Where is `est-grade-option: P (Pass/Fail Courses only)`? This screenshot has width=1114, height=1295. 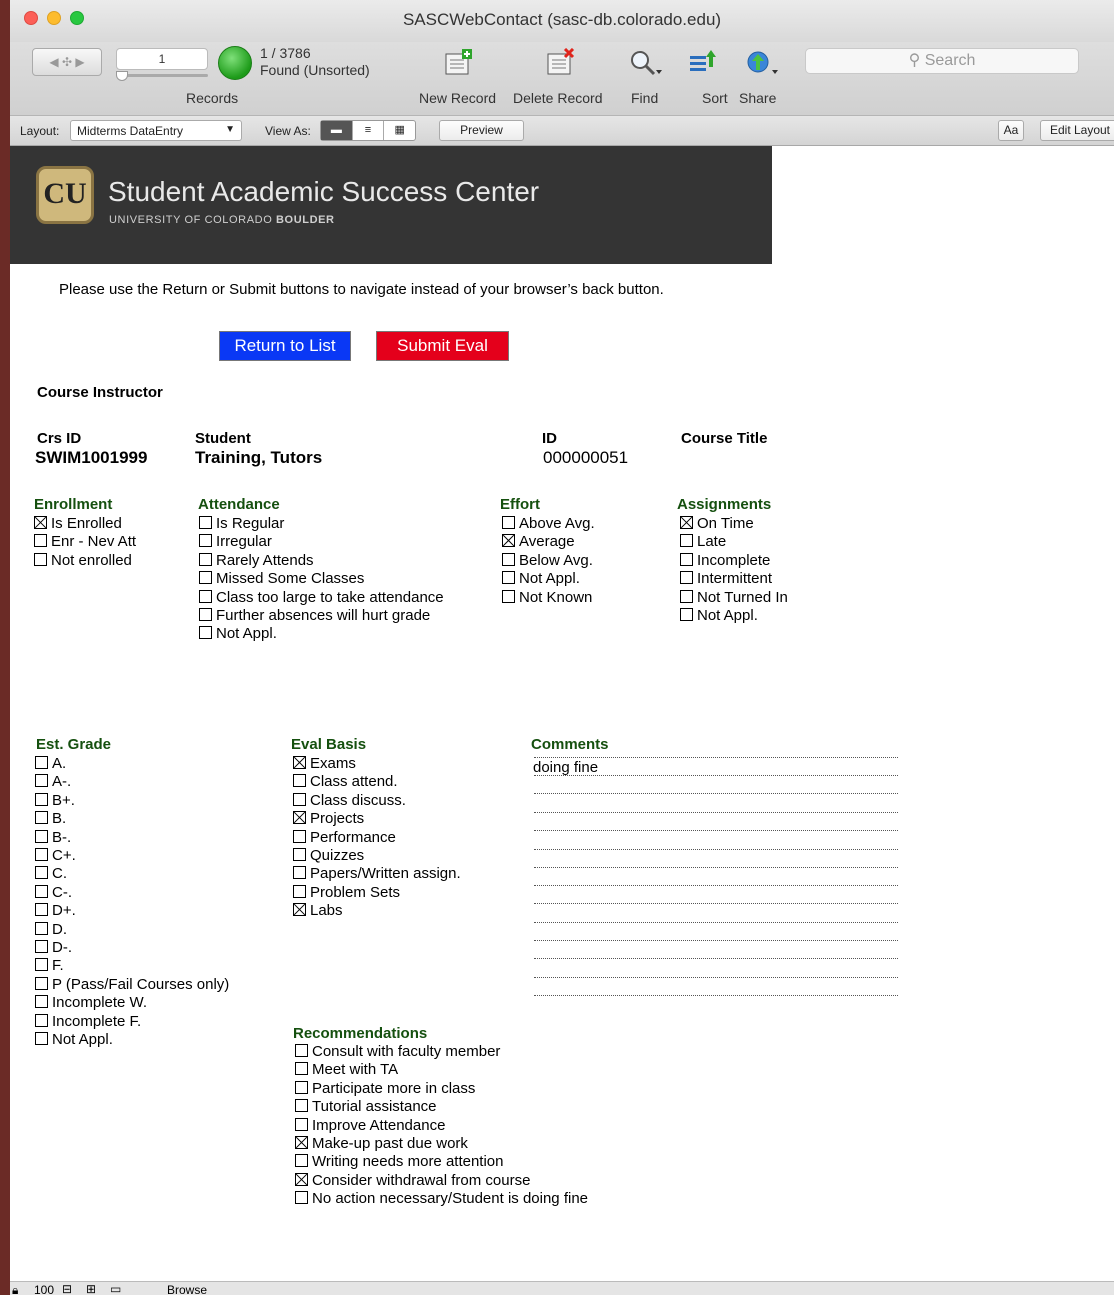 est-grade-option: P (Pass/Fail Courses only) is located at coordinates (132, 985).